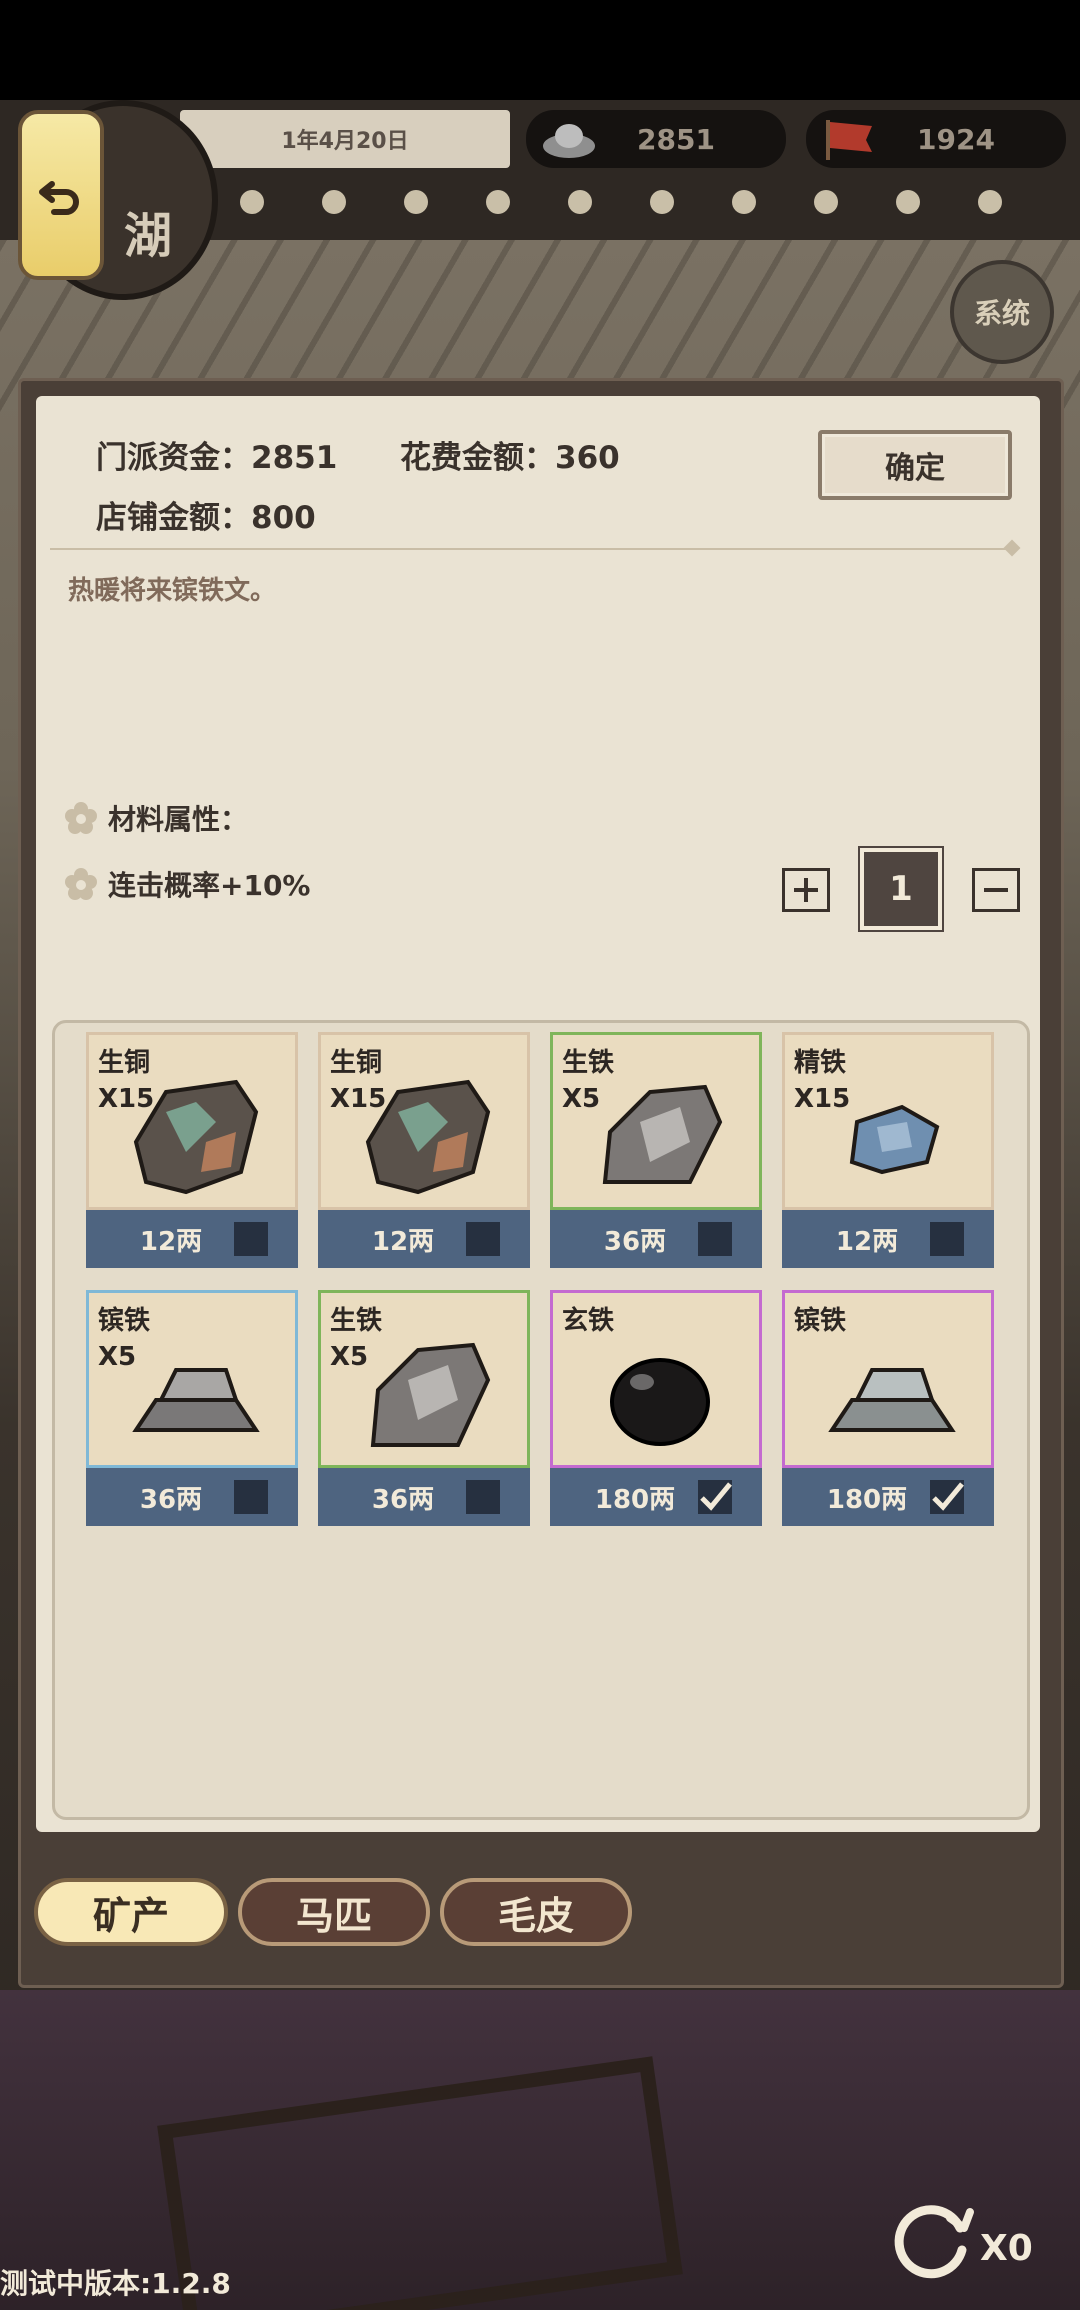 Image resolution: width=1080 pixels, height=2310 pixels. I want to click on tab-horses: 马匹, so click(334, 1912).